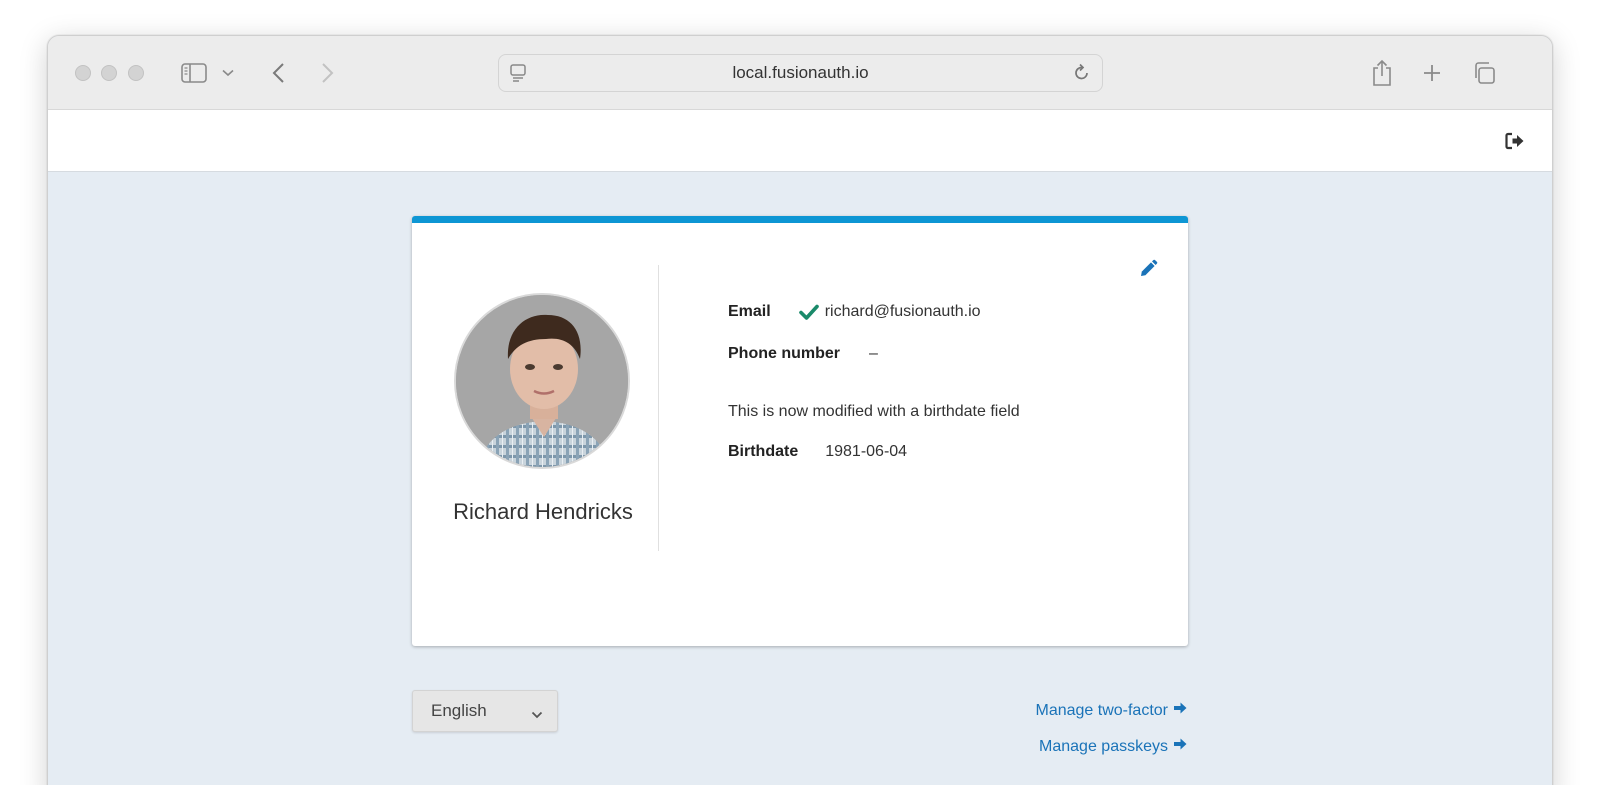  Describe the element at coordinates (83, 73) in the screenshot. I see `close-window-button` at that location.